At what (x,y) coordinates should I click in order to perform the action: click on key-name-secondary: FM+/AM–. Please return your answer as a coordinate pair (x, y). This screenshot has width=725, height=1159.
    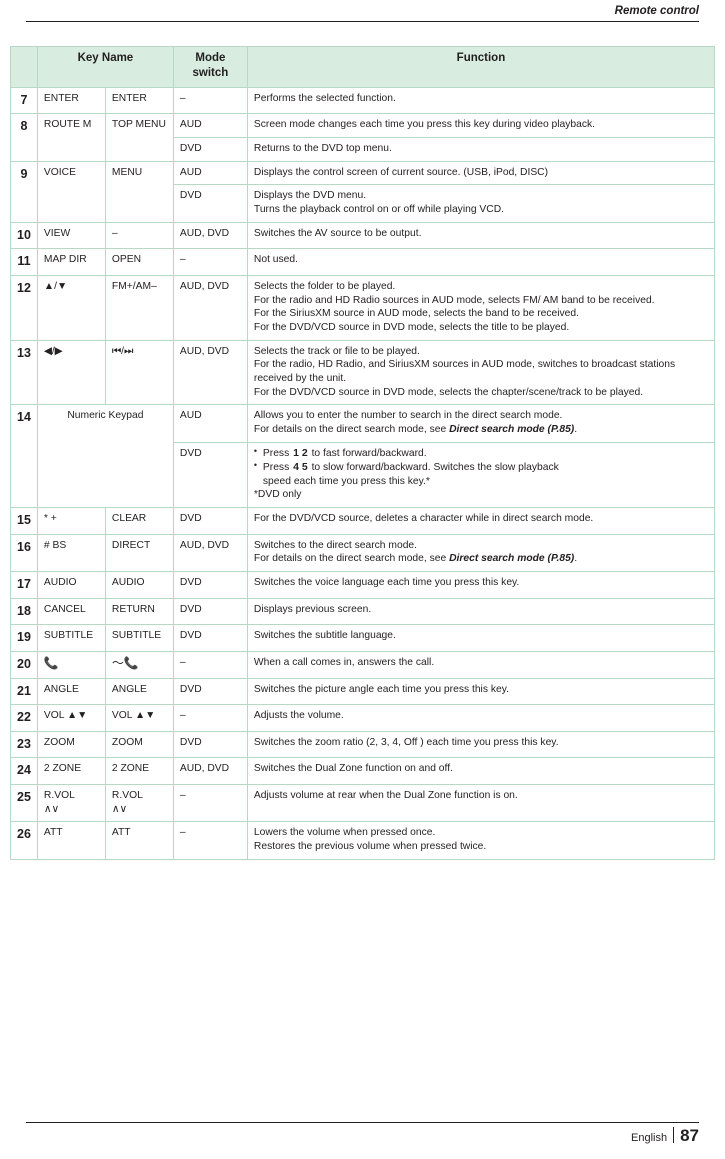
    Looking at the image, I should click on (139, 307).